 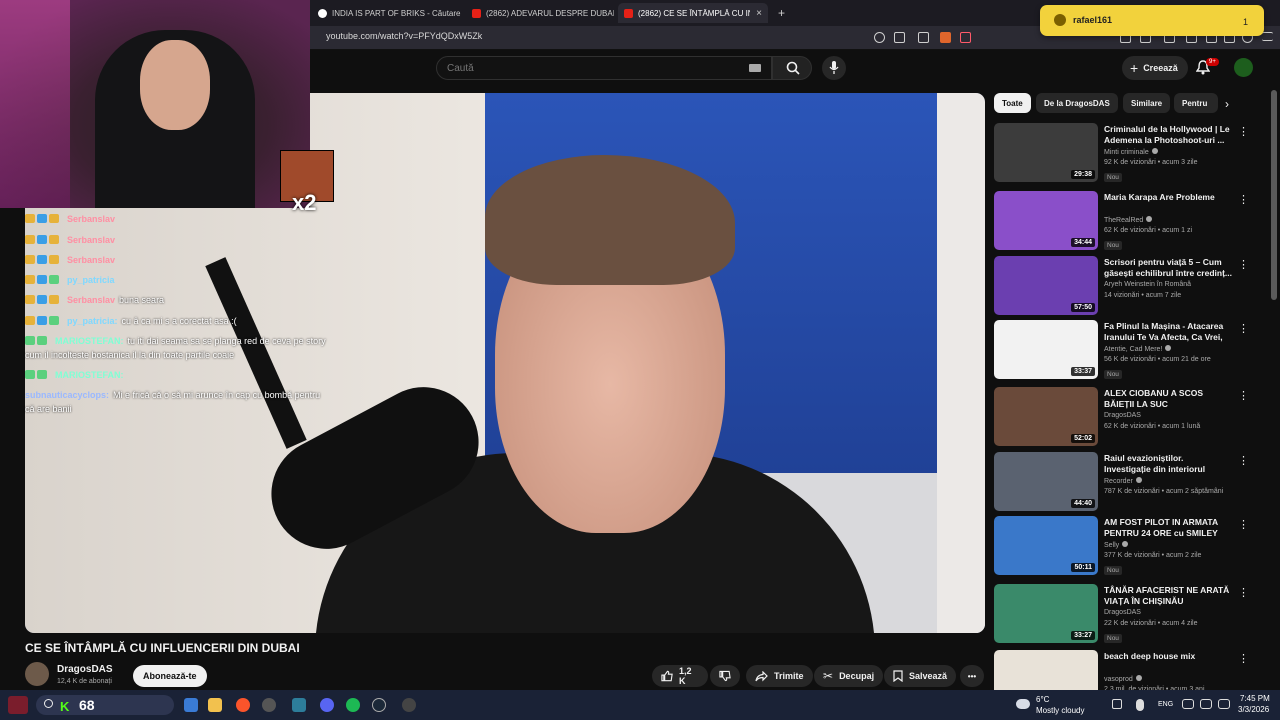 What do you see at coordinates (1243, 67) in the screenshot?
I see `user-avatar` at bounding box center [1243, 67].